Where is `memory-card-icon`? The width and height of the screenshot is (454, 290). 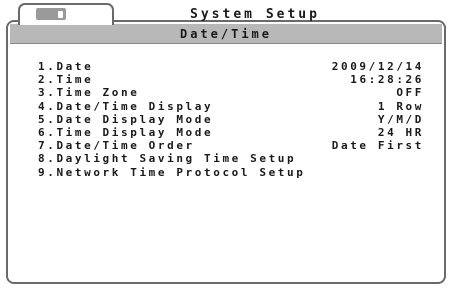
memory-card-icon is located at coordinates (51, 14).